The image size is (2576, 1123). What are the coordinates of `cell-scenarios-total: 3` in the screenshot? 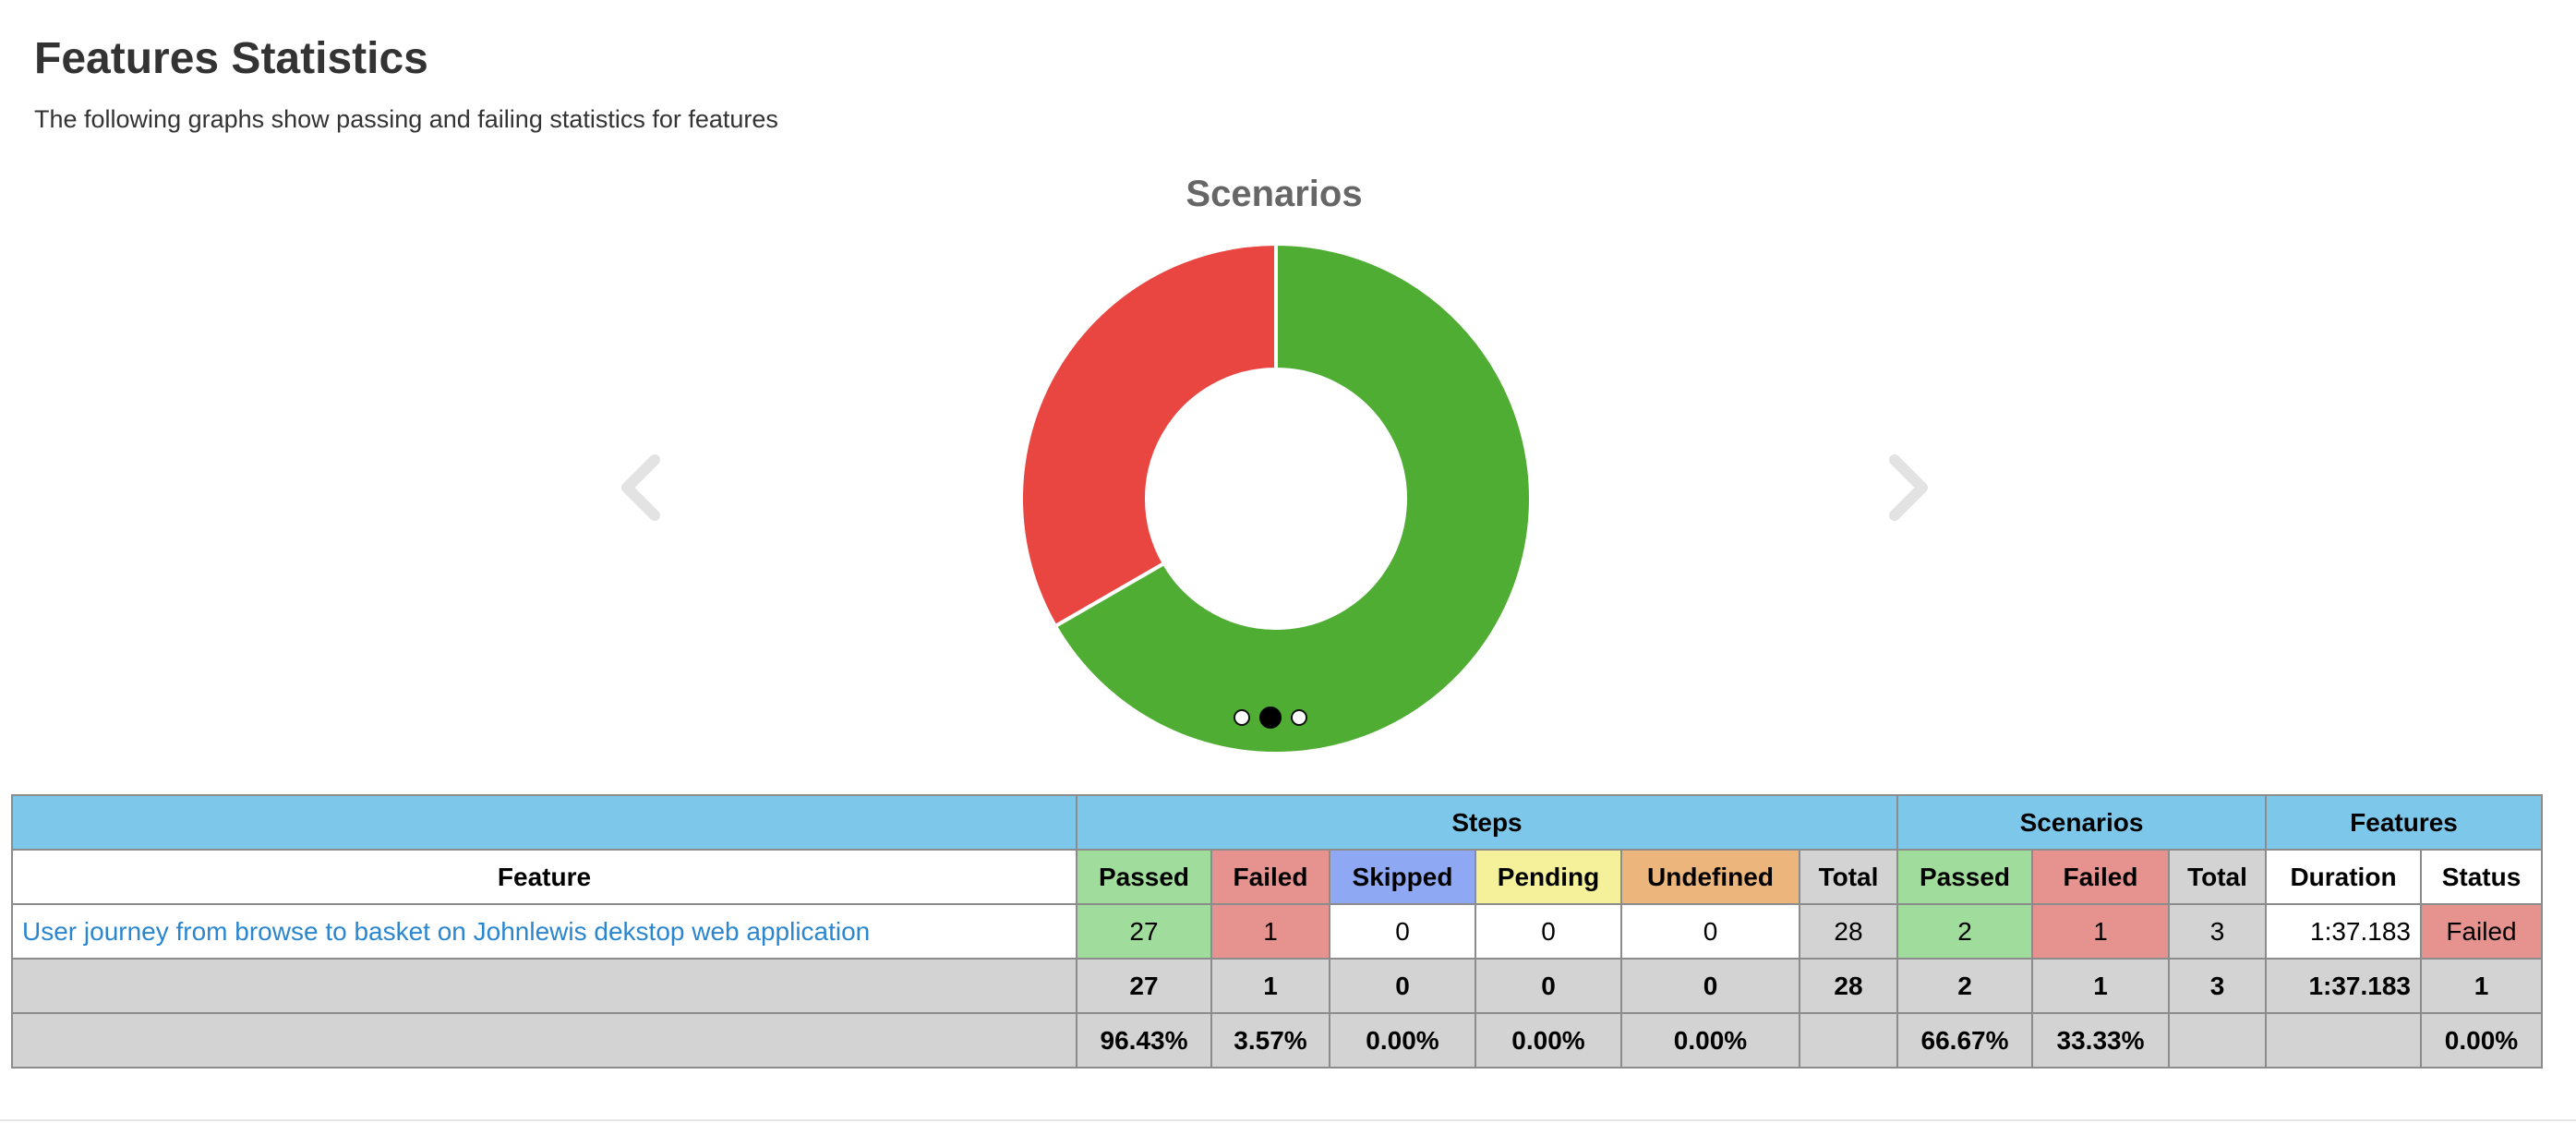 It's located at (2217, 931).